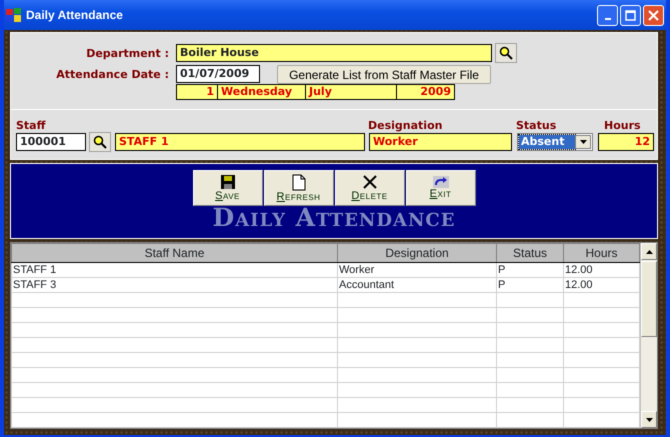 This screenshot has height=437, width=670. Describe the element at coordinates (127, 53) in the screenshot. I see `department-label: Department :` at that location.